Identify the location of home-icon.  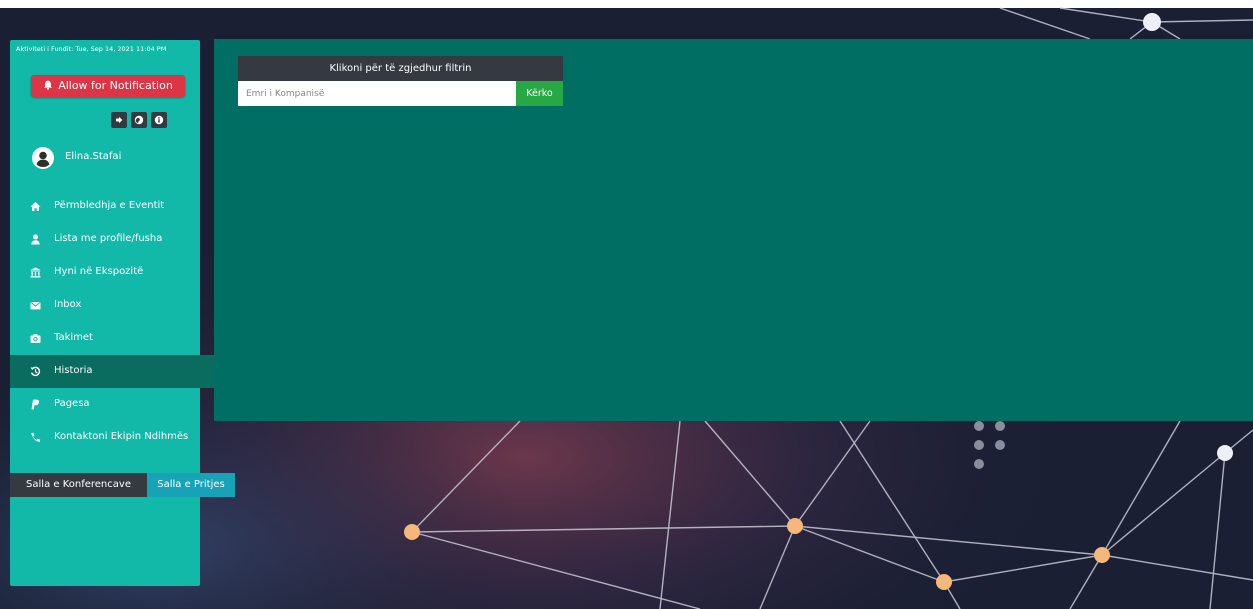
(35, 206).